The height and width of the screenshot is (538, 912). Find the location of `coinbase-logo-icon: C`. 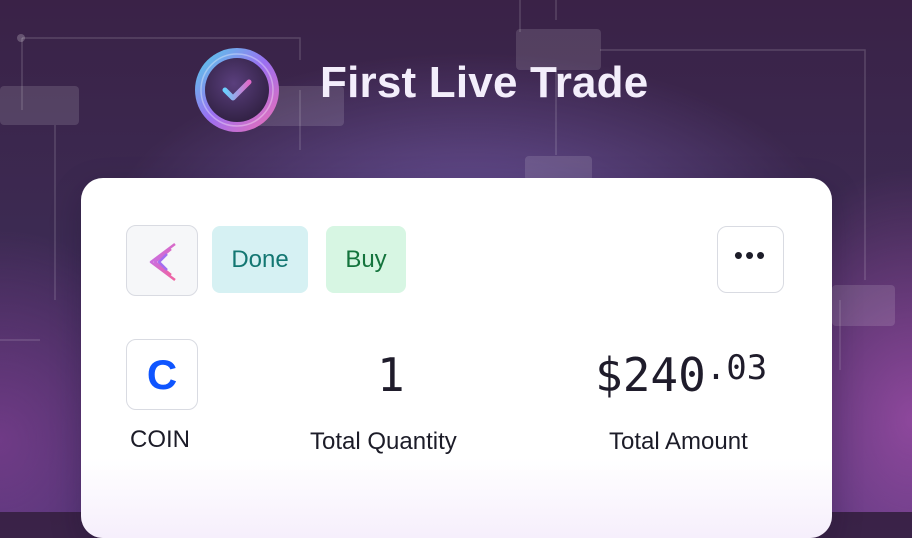

coinbase-logo-icon: C is located at coordinates (162, 374).